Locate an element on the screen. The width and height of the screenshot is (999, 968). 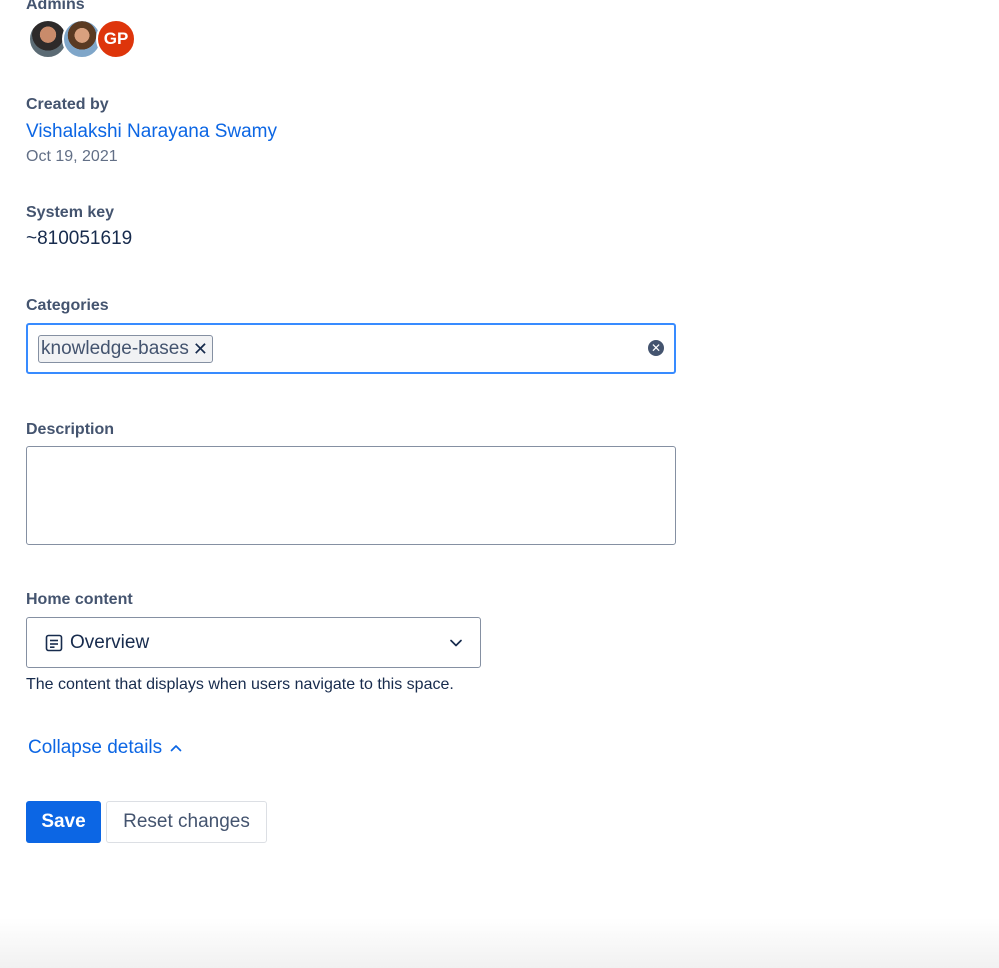
chevron-down-icon is located at coordinates (456, 643).